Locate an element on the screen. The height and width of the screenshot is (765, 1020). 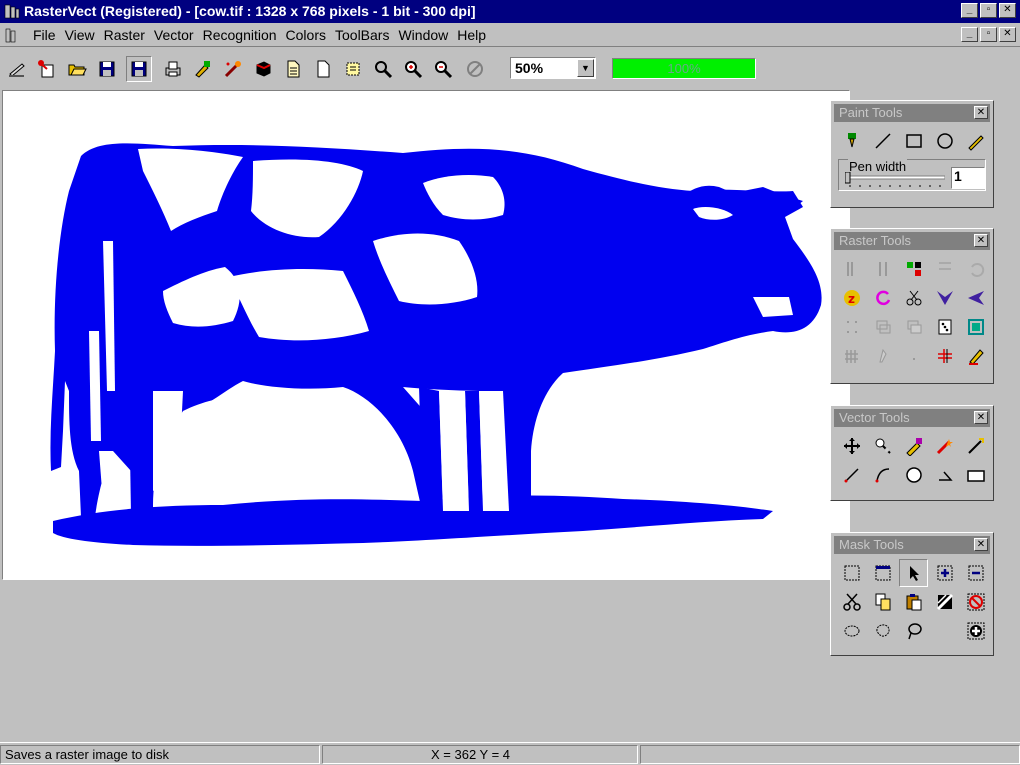
select-page-icon is located at coordinates (353, 69).